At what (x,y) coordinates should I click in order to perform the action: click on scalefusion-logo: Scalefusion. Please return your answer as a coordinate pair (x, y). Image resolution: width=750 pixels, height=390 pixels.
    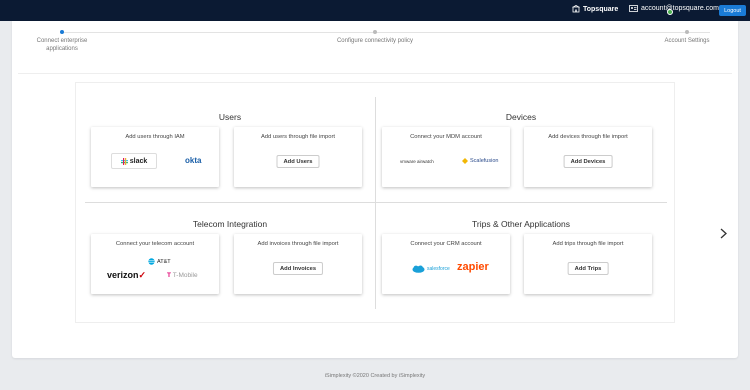
    Looking at the image, I should click on (480, 161).